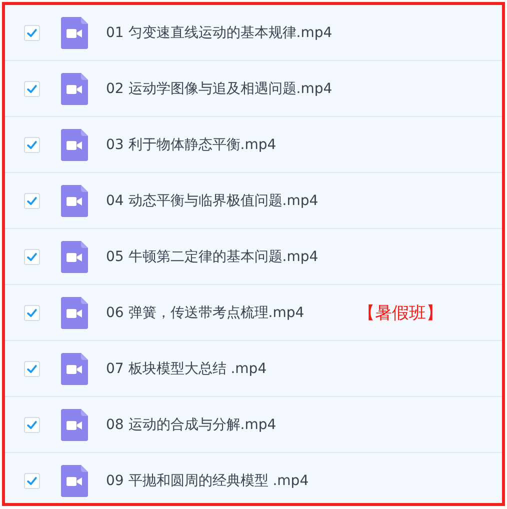 The image size is (507, 509). I want to click on file-name: 06 弹簧，传送带考点梳理.mp4, so click(205, 313).